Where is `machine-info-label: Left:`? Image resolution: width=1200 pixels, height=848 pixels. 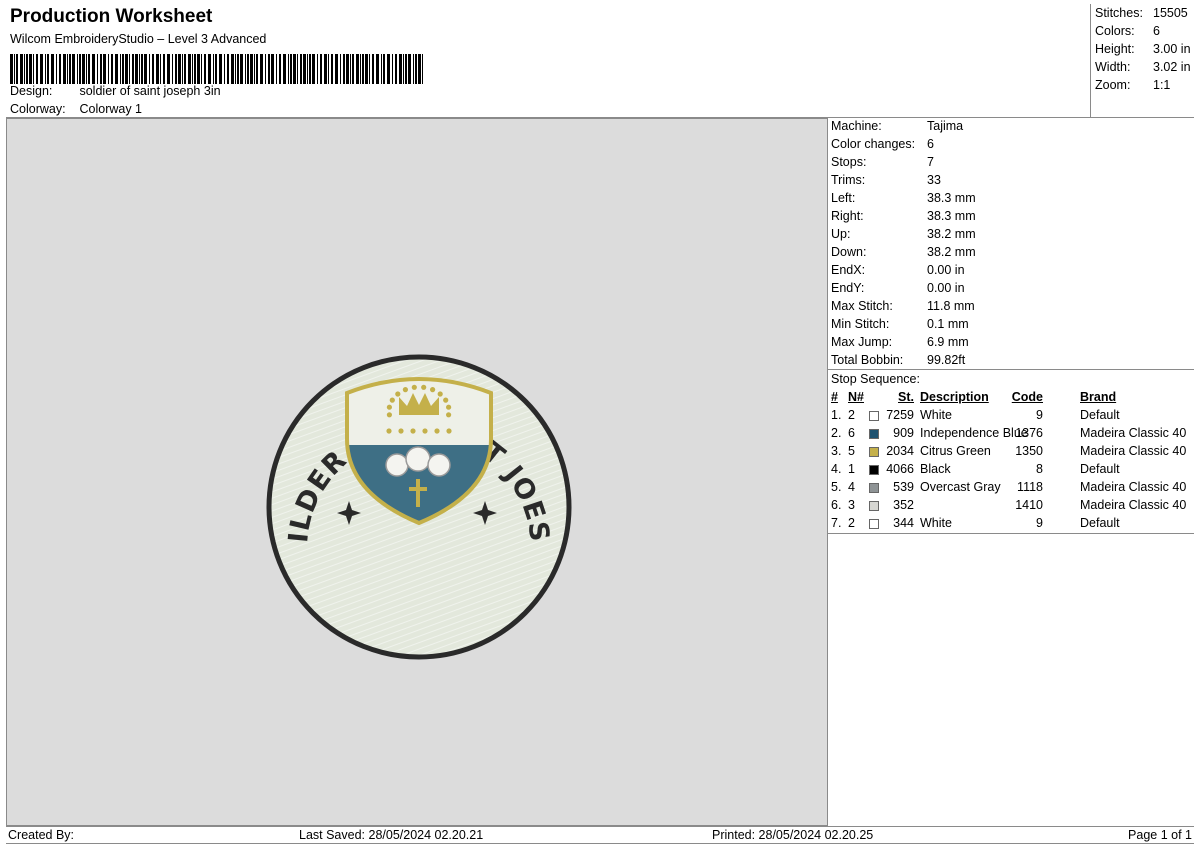 machine-info-label: Left: is located at coordinates (843, 198).